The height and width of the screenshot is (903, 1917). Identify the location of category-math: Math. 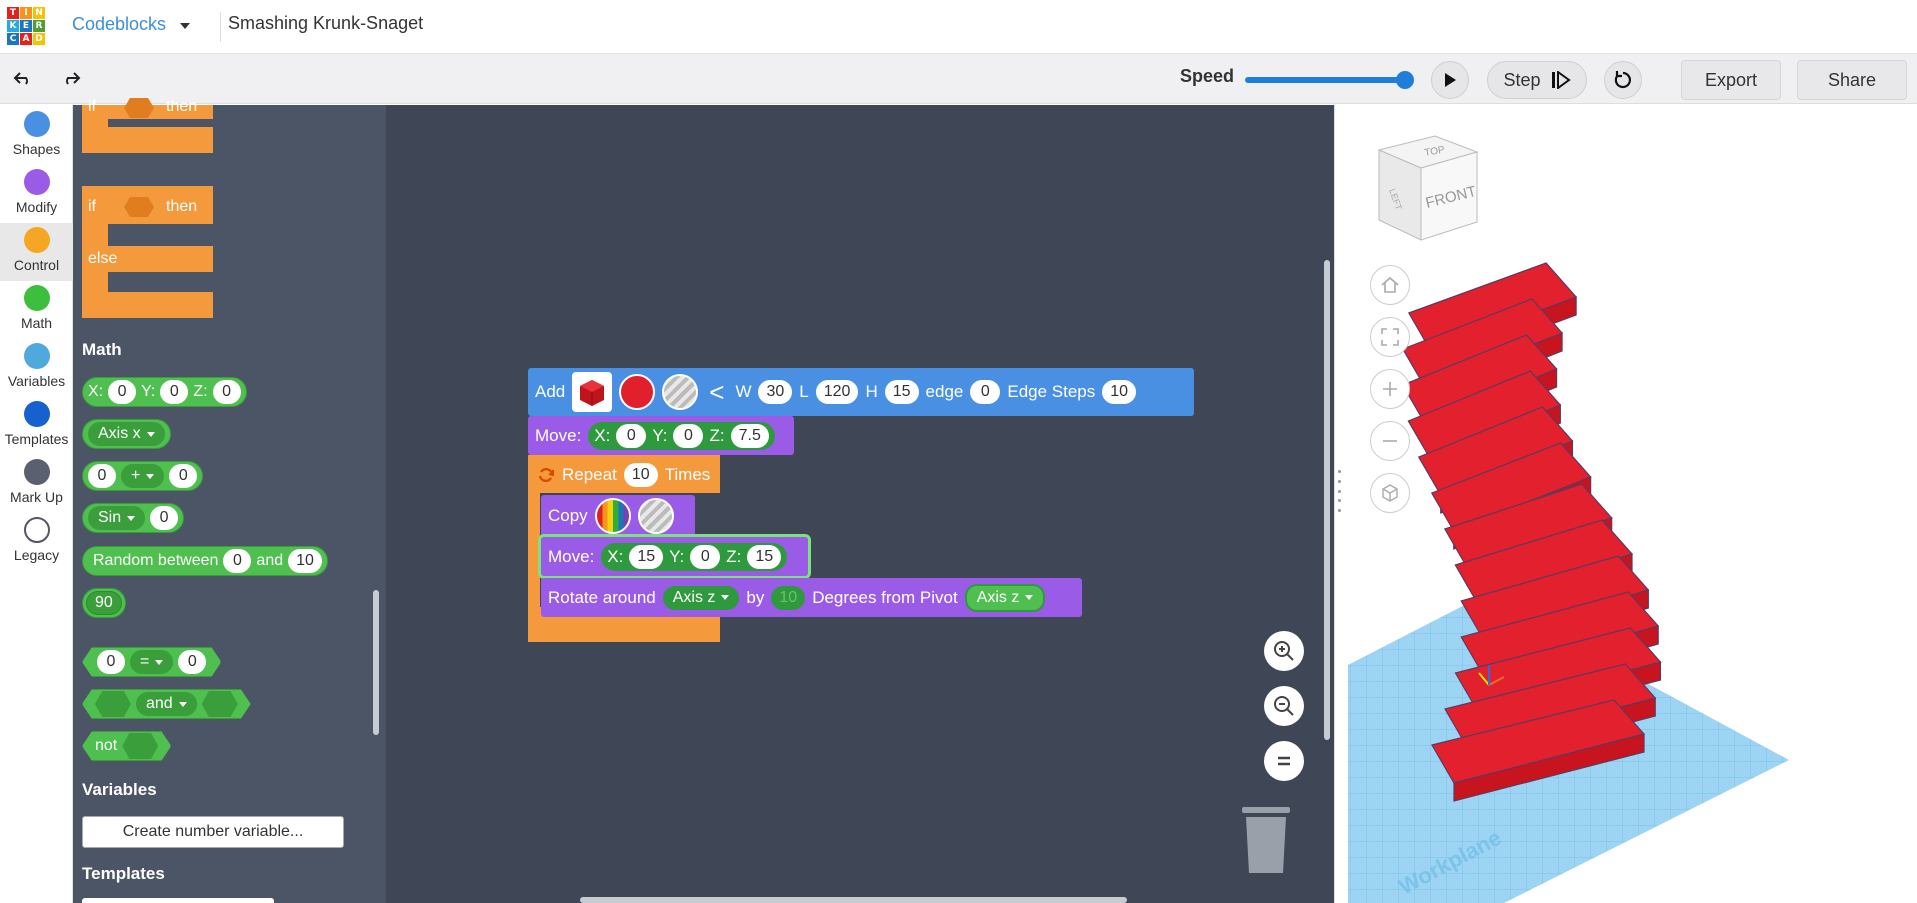
(36, 310).